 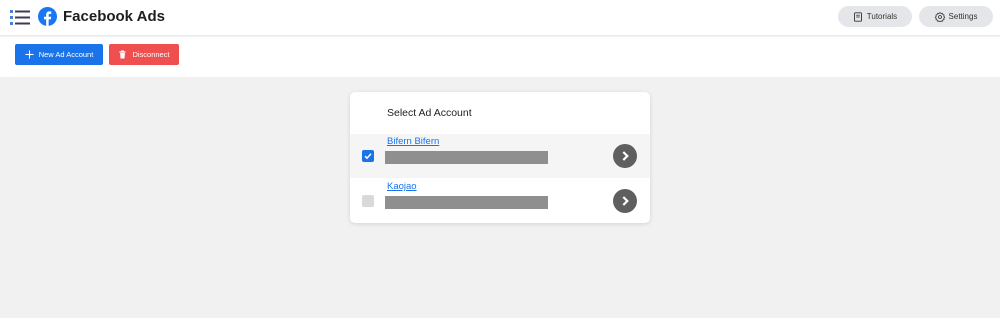 What do you see at coordinates (500, 57) in the screenshot?
I see `action-bar: New Ad Account Disconnect` at bounding box center [500, 57].